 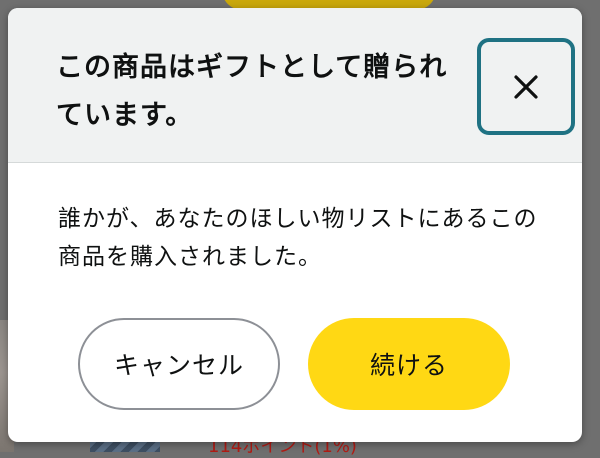 What do you see at coordinates (179, 364) in the screenshot?
I see `cancel-button: キャンセル` at bounding box center [179, 364].